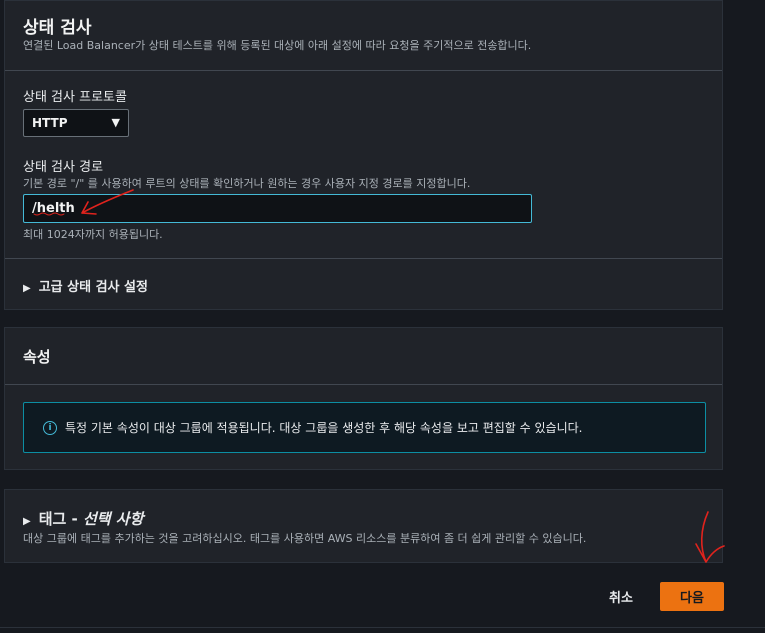 This screenshot has width=765, height=633. What do you see at coordinates (57, 28) in the screenshot?
I see `health-check-title: 상태 검사` at bounding box center [57, 28].